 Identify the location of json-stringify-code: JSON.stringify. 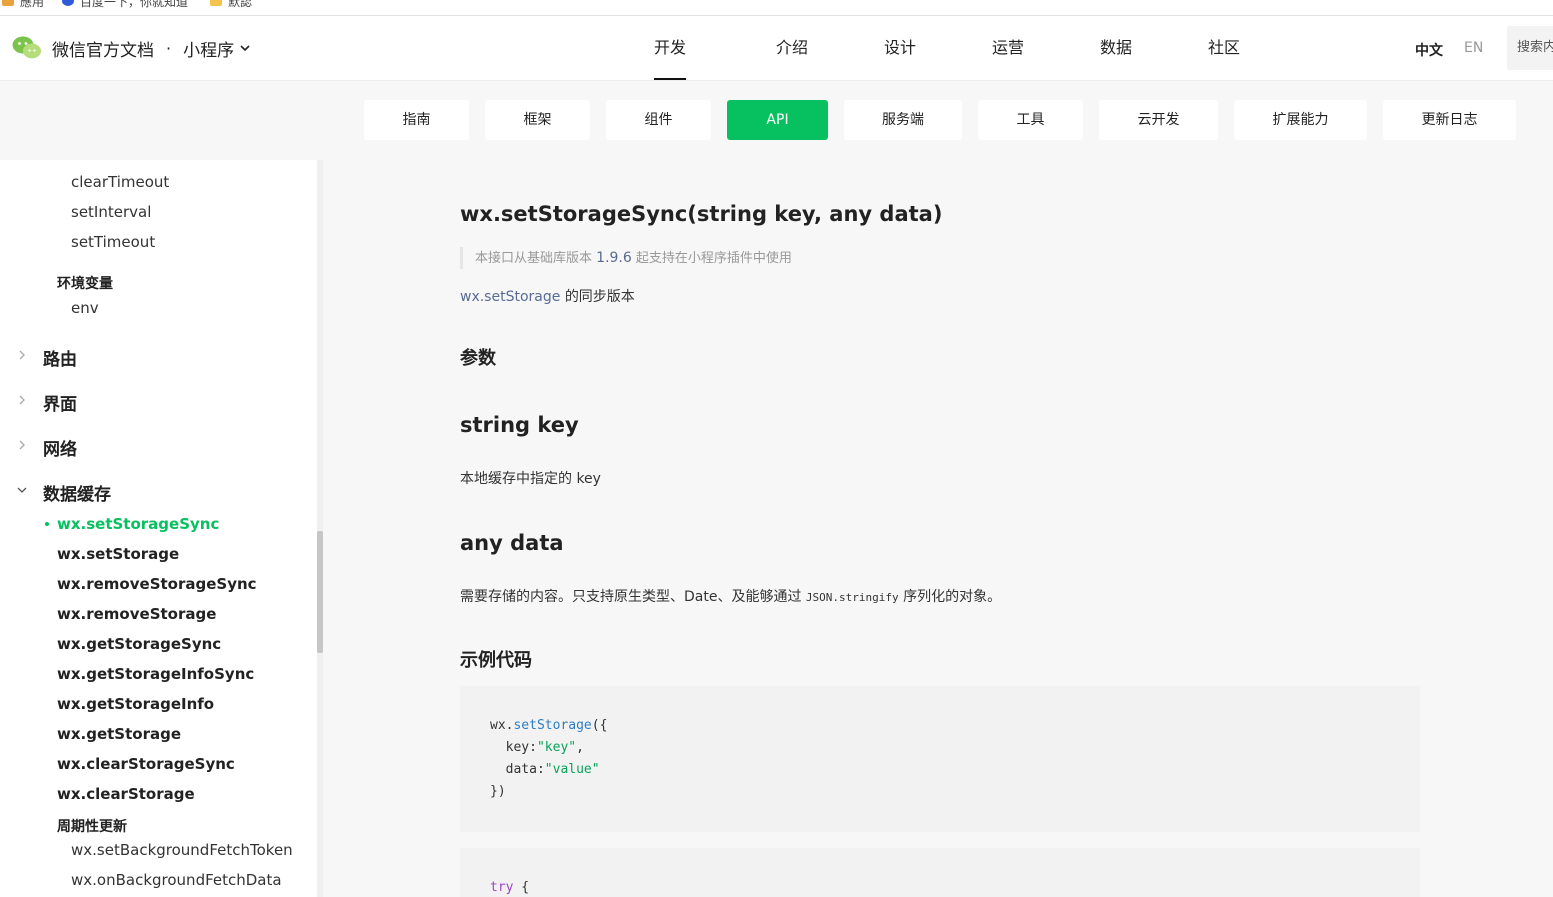
(852, 597).